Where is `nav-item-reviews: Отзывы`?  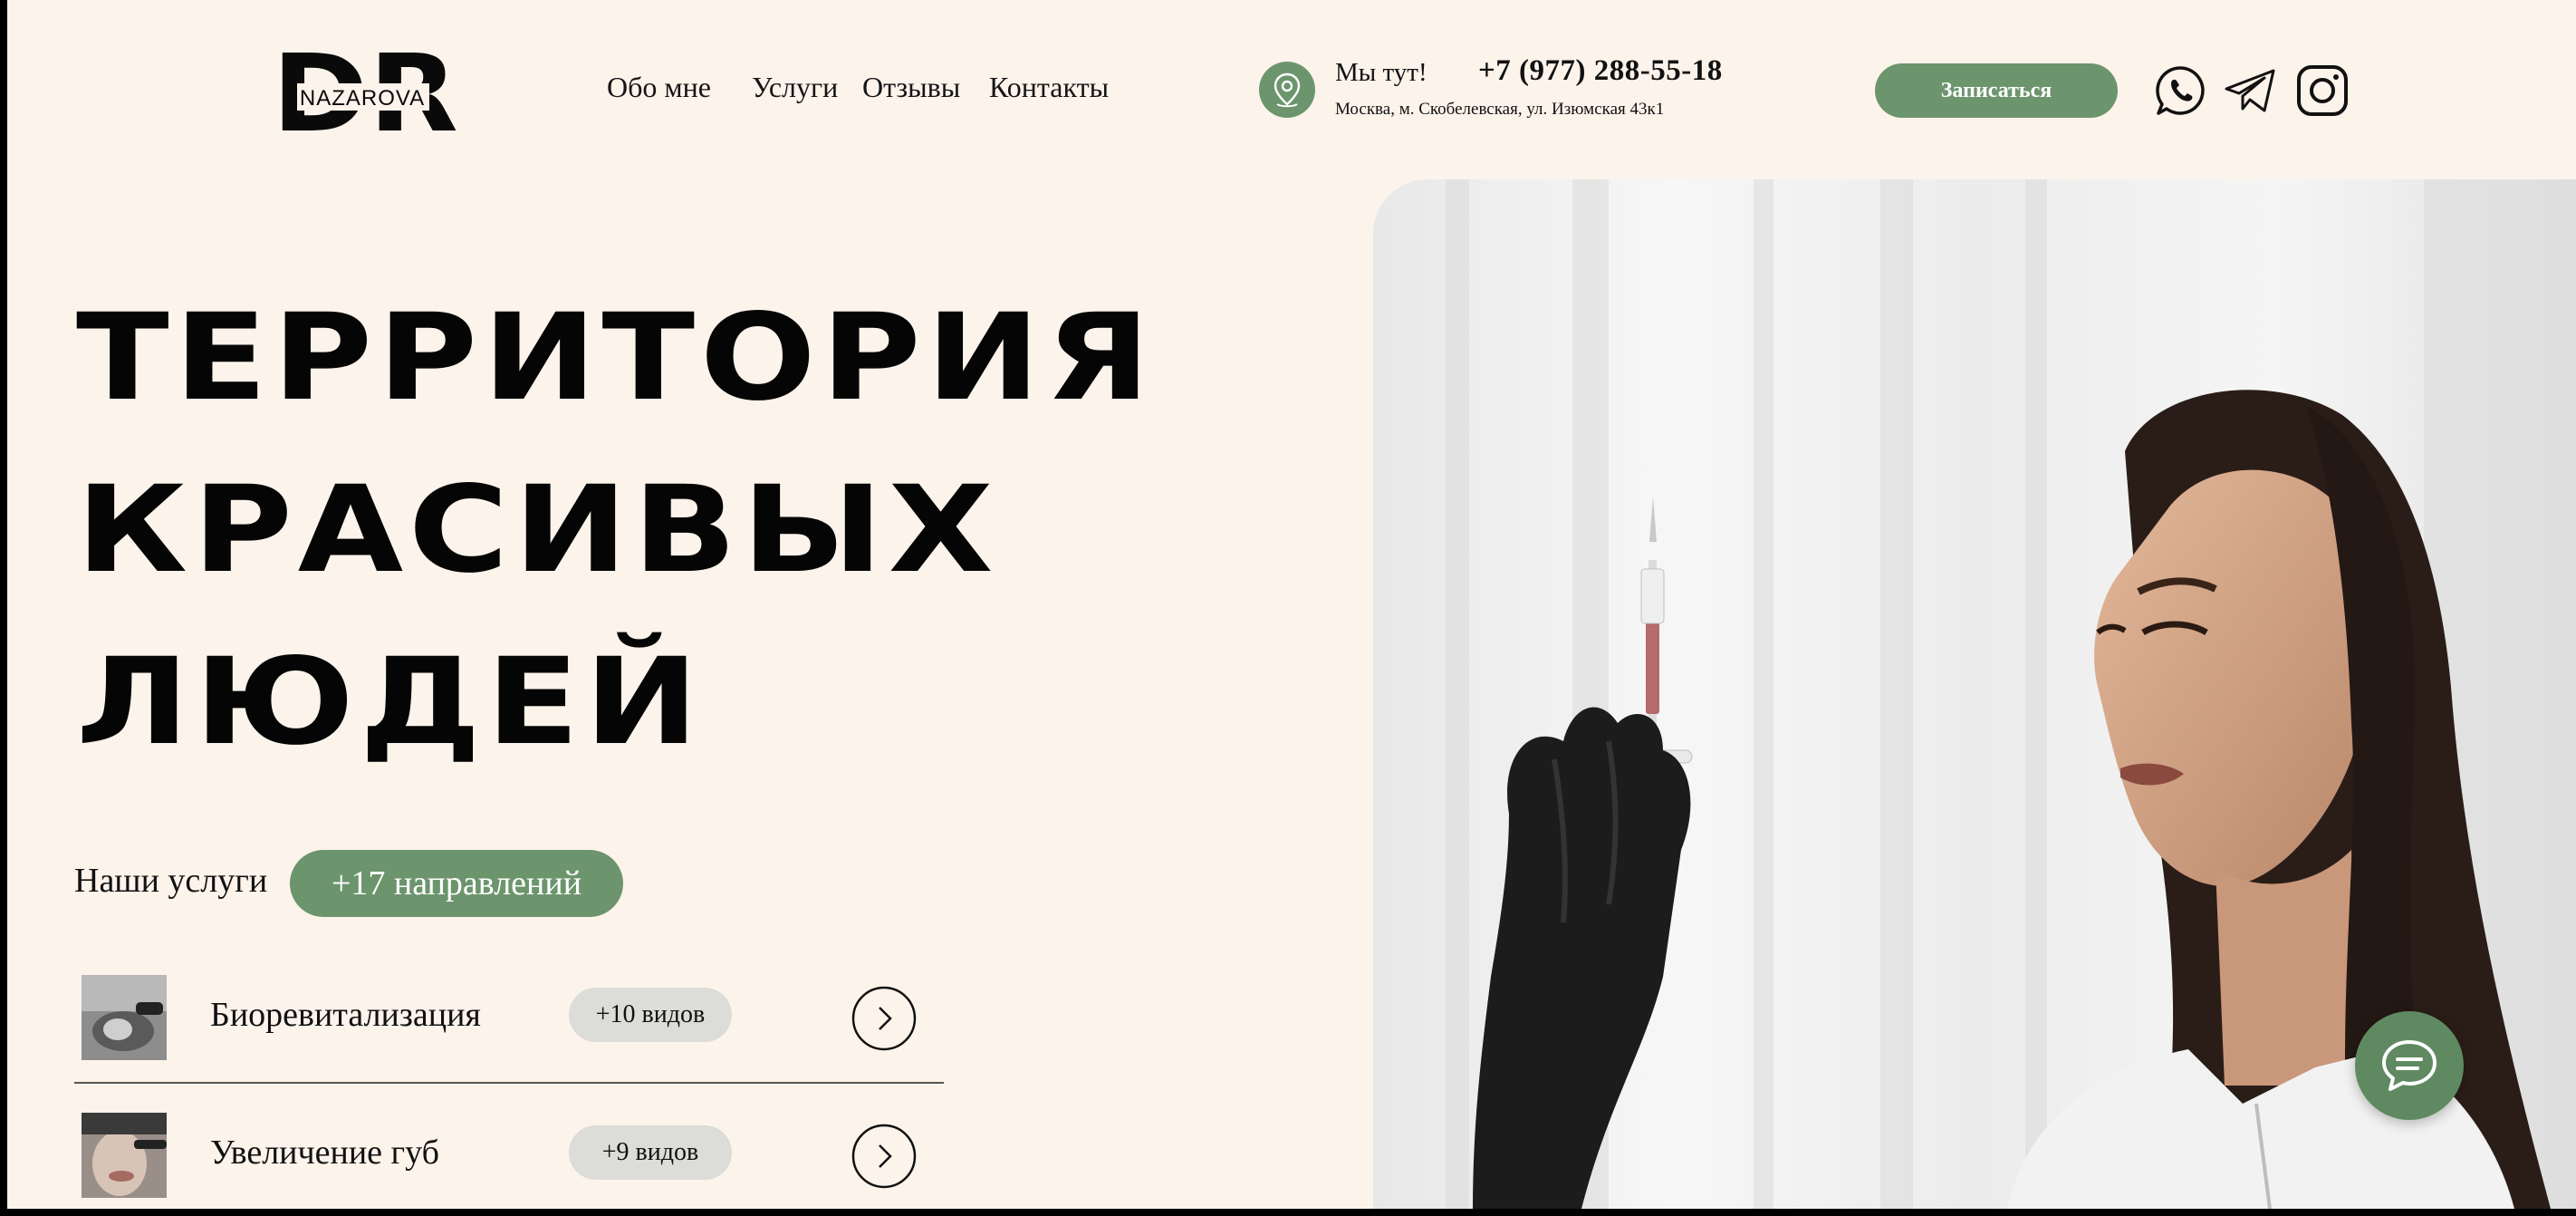 nav-item-reviews: Отзывы is located at coordinates (911, 88).